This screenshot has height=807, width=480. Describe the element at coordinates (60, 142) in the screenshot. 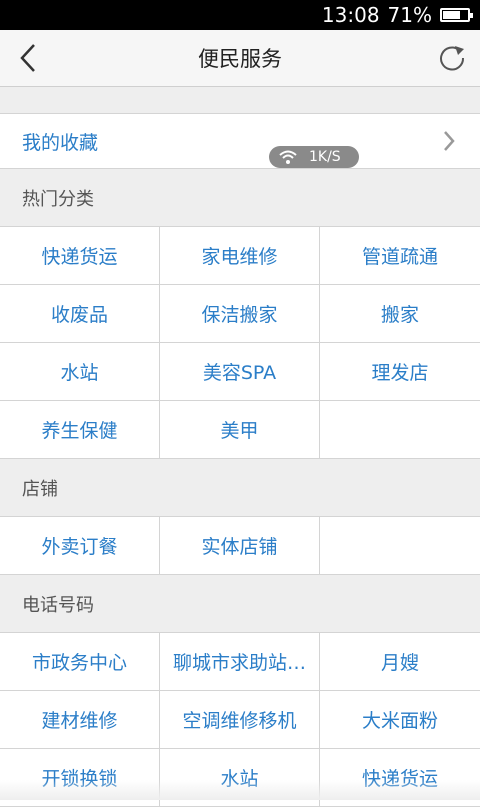

I see `favorites-label: 我的收藏` at that location.